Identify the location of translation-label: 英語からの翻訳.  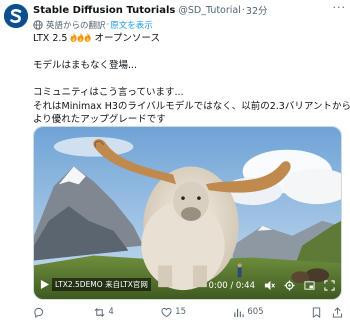
(76, 26).